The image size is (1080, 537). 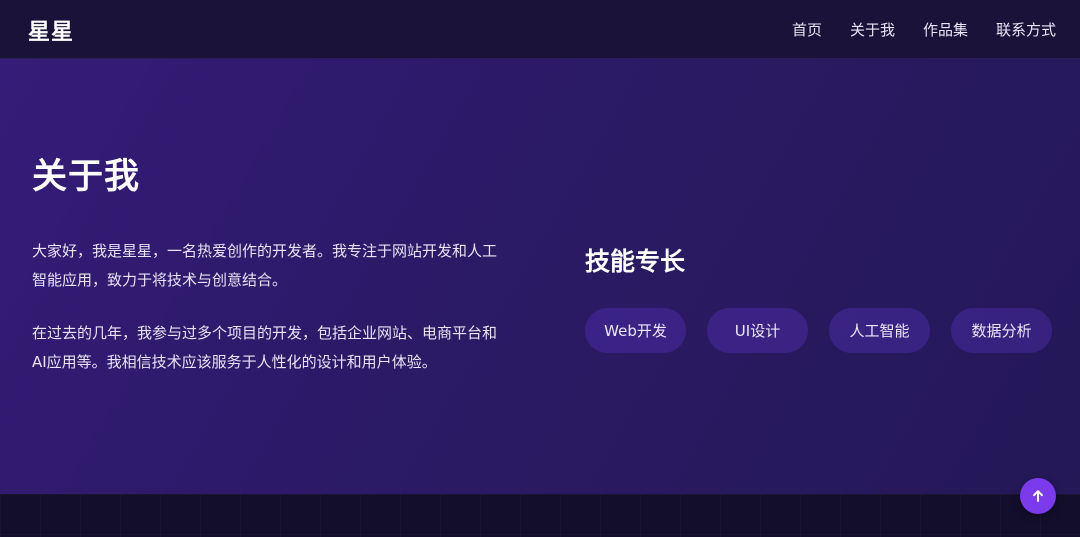 I want to click on skill-tags: Web开发 UI设计 人工智能 数据分析, so click(x=818, y=330).